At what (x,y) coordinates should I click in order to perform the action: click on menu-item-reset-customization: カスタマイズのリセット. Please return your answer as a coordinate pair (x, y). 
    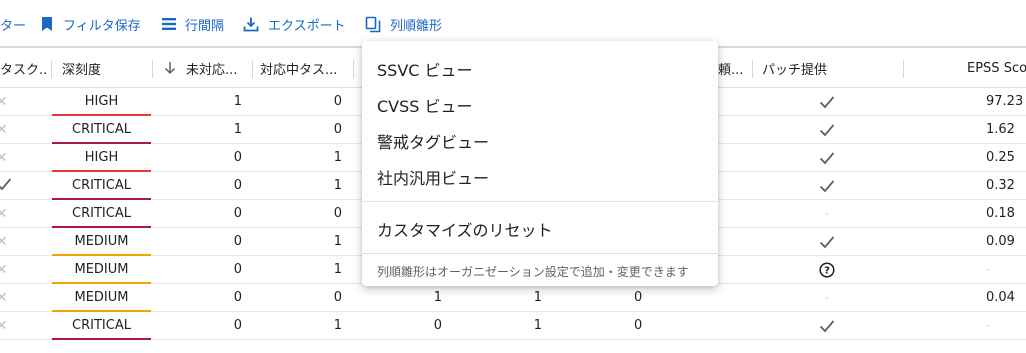
    Looking at the image, I should click on (465, 229).